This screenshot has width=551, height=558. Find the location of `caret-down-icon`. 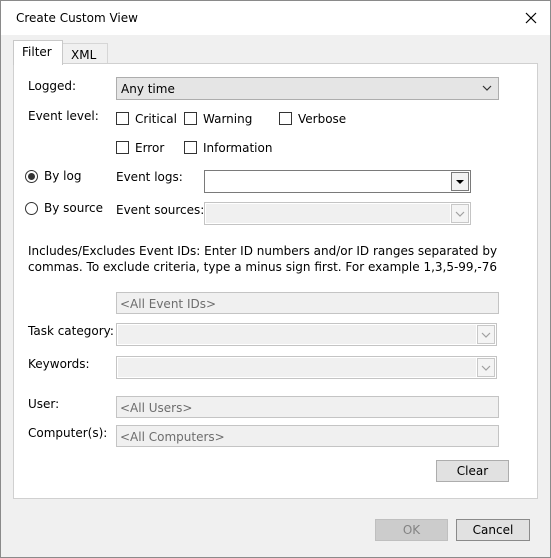

caret-down-icon is located at coordinates (460, 182).